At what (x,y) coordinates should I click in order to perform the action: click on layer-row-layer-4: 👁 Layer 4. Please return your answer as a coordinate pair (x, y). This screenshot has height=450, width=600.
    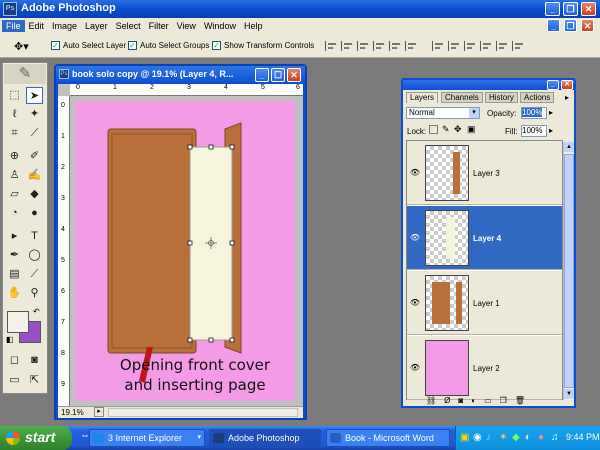
    Looking at the image, I should click on (484, 238).